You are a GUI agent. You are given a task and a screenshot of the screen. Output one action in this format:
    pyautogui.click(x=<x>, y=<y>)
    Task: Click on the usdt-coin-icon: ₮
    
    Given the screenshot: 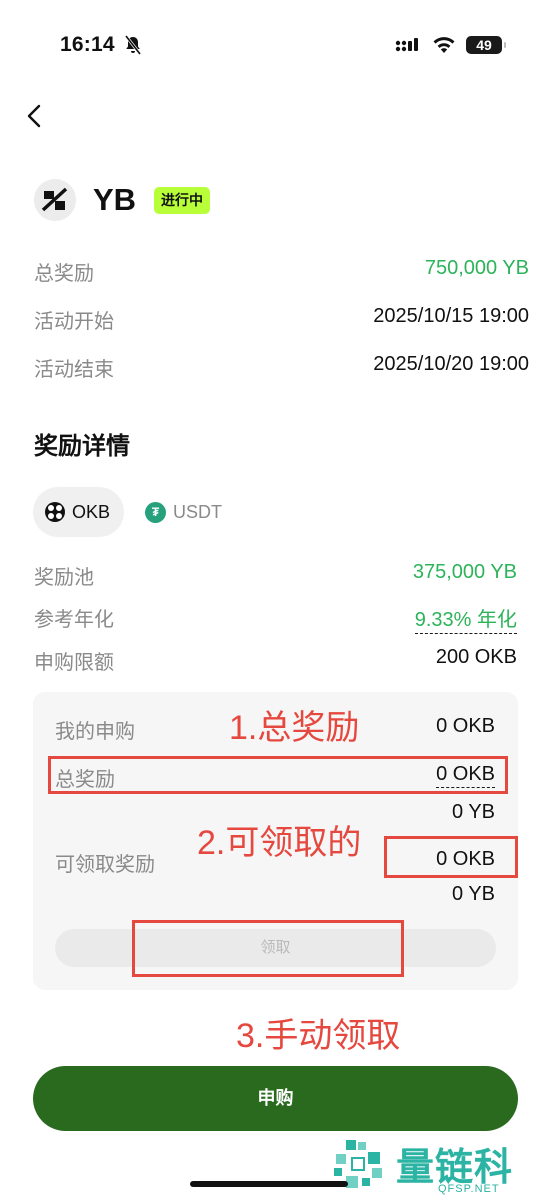 What is the action you would take?
    pyautogui.click(x=155, y=512)
    